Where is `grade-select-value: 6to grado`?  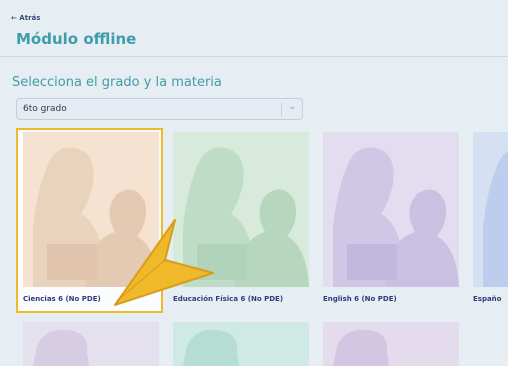 grade-select-value: 6to grado is located at coordinates (45, 109).